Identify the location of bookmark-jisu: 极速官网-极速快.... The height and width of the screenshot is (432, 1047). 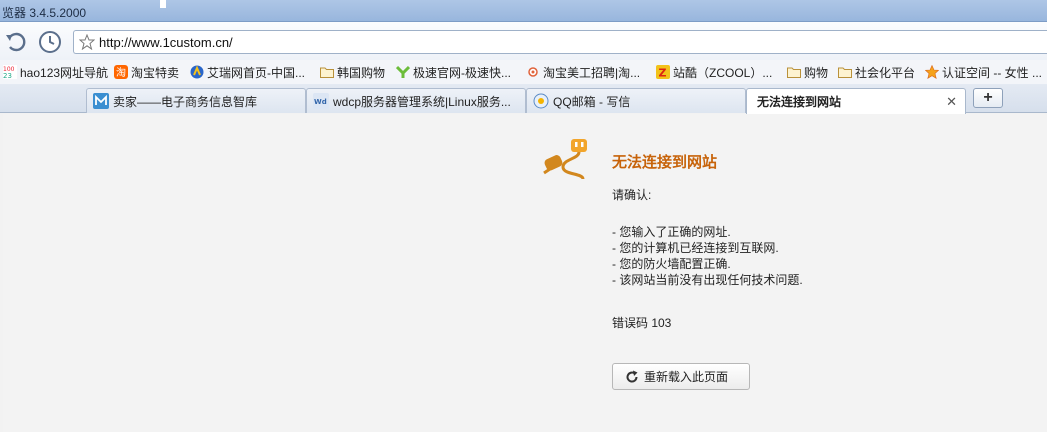
(453, 72).